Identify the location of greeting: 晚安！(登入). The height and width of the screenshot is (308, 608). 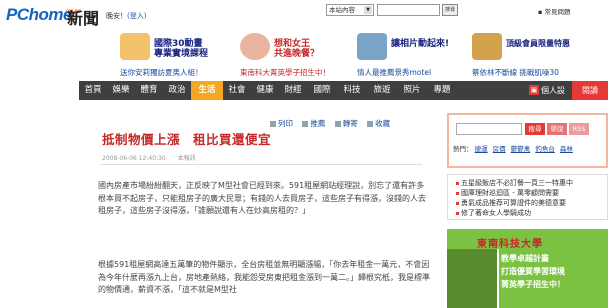
(126, 16).